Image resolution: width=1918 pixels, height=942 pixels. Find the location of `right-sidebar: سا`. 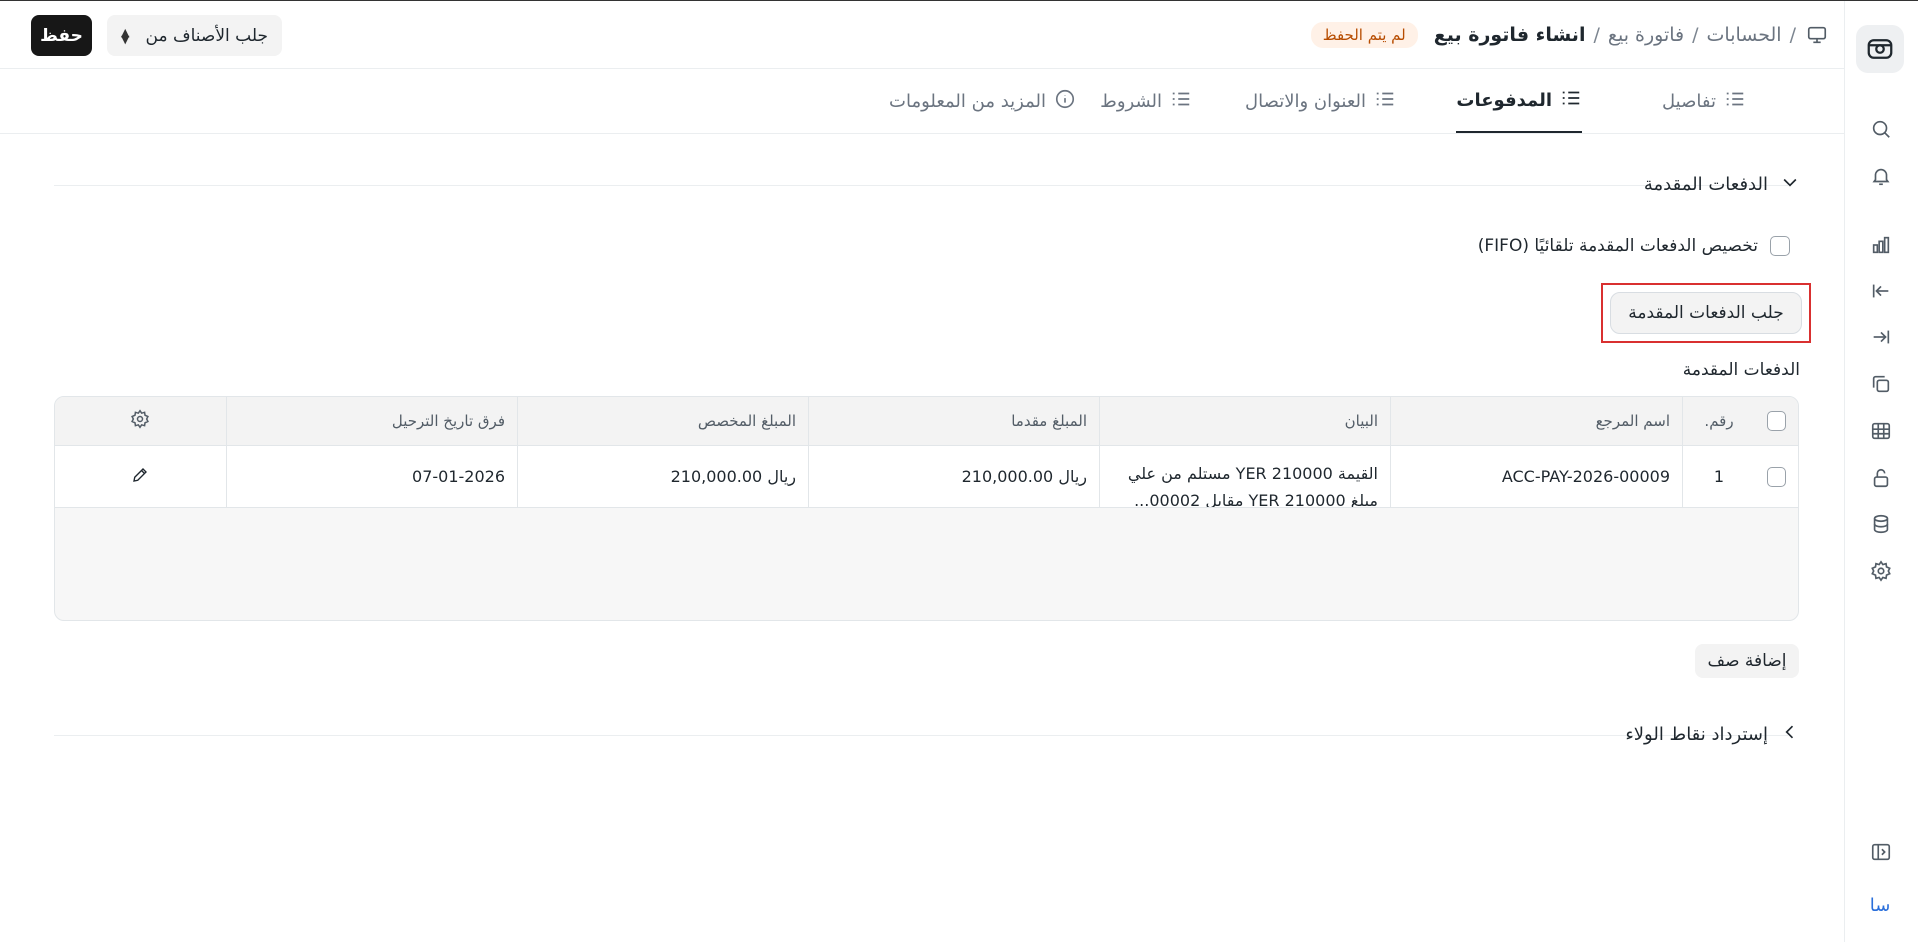

right-sidebar: سا is located at coordinates (1881, 471).